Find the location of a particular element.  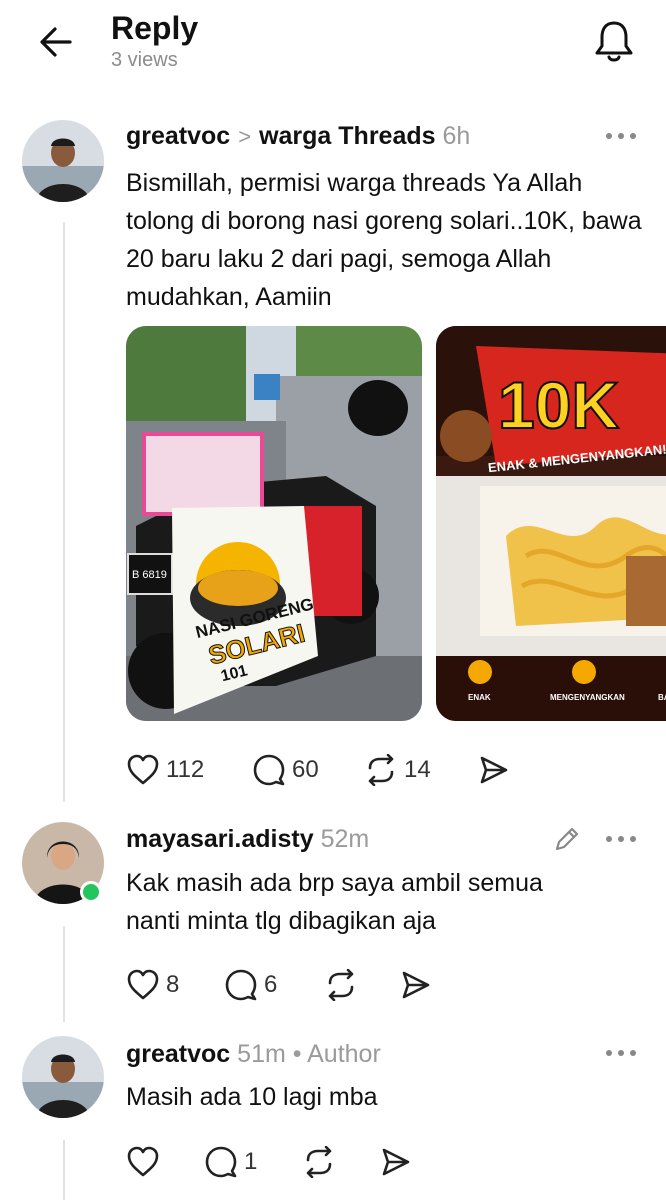

comment-count: 1 is located at coordinates (251, 1161).